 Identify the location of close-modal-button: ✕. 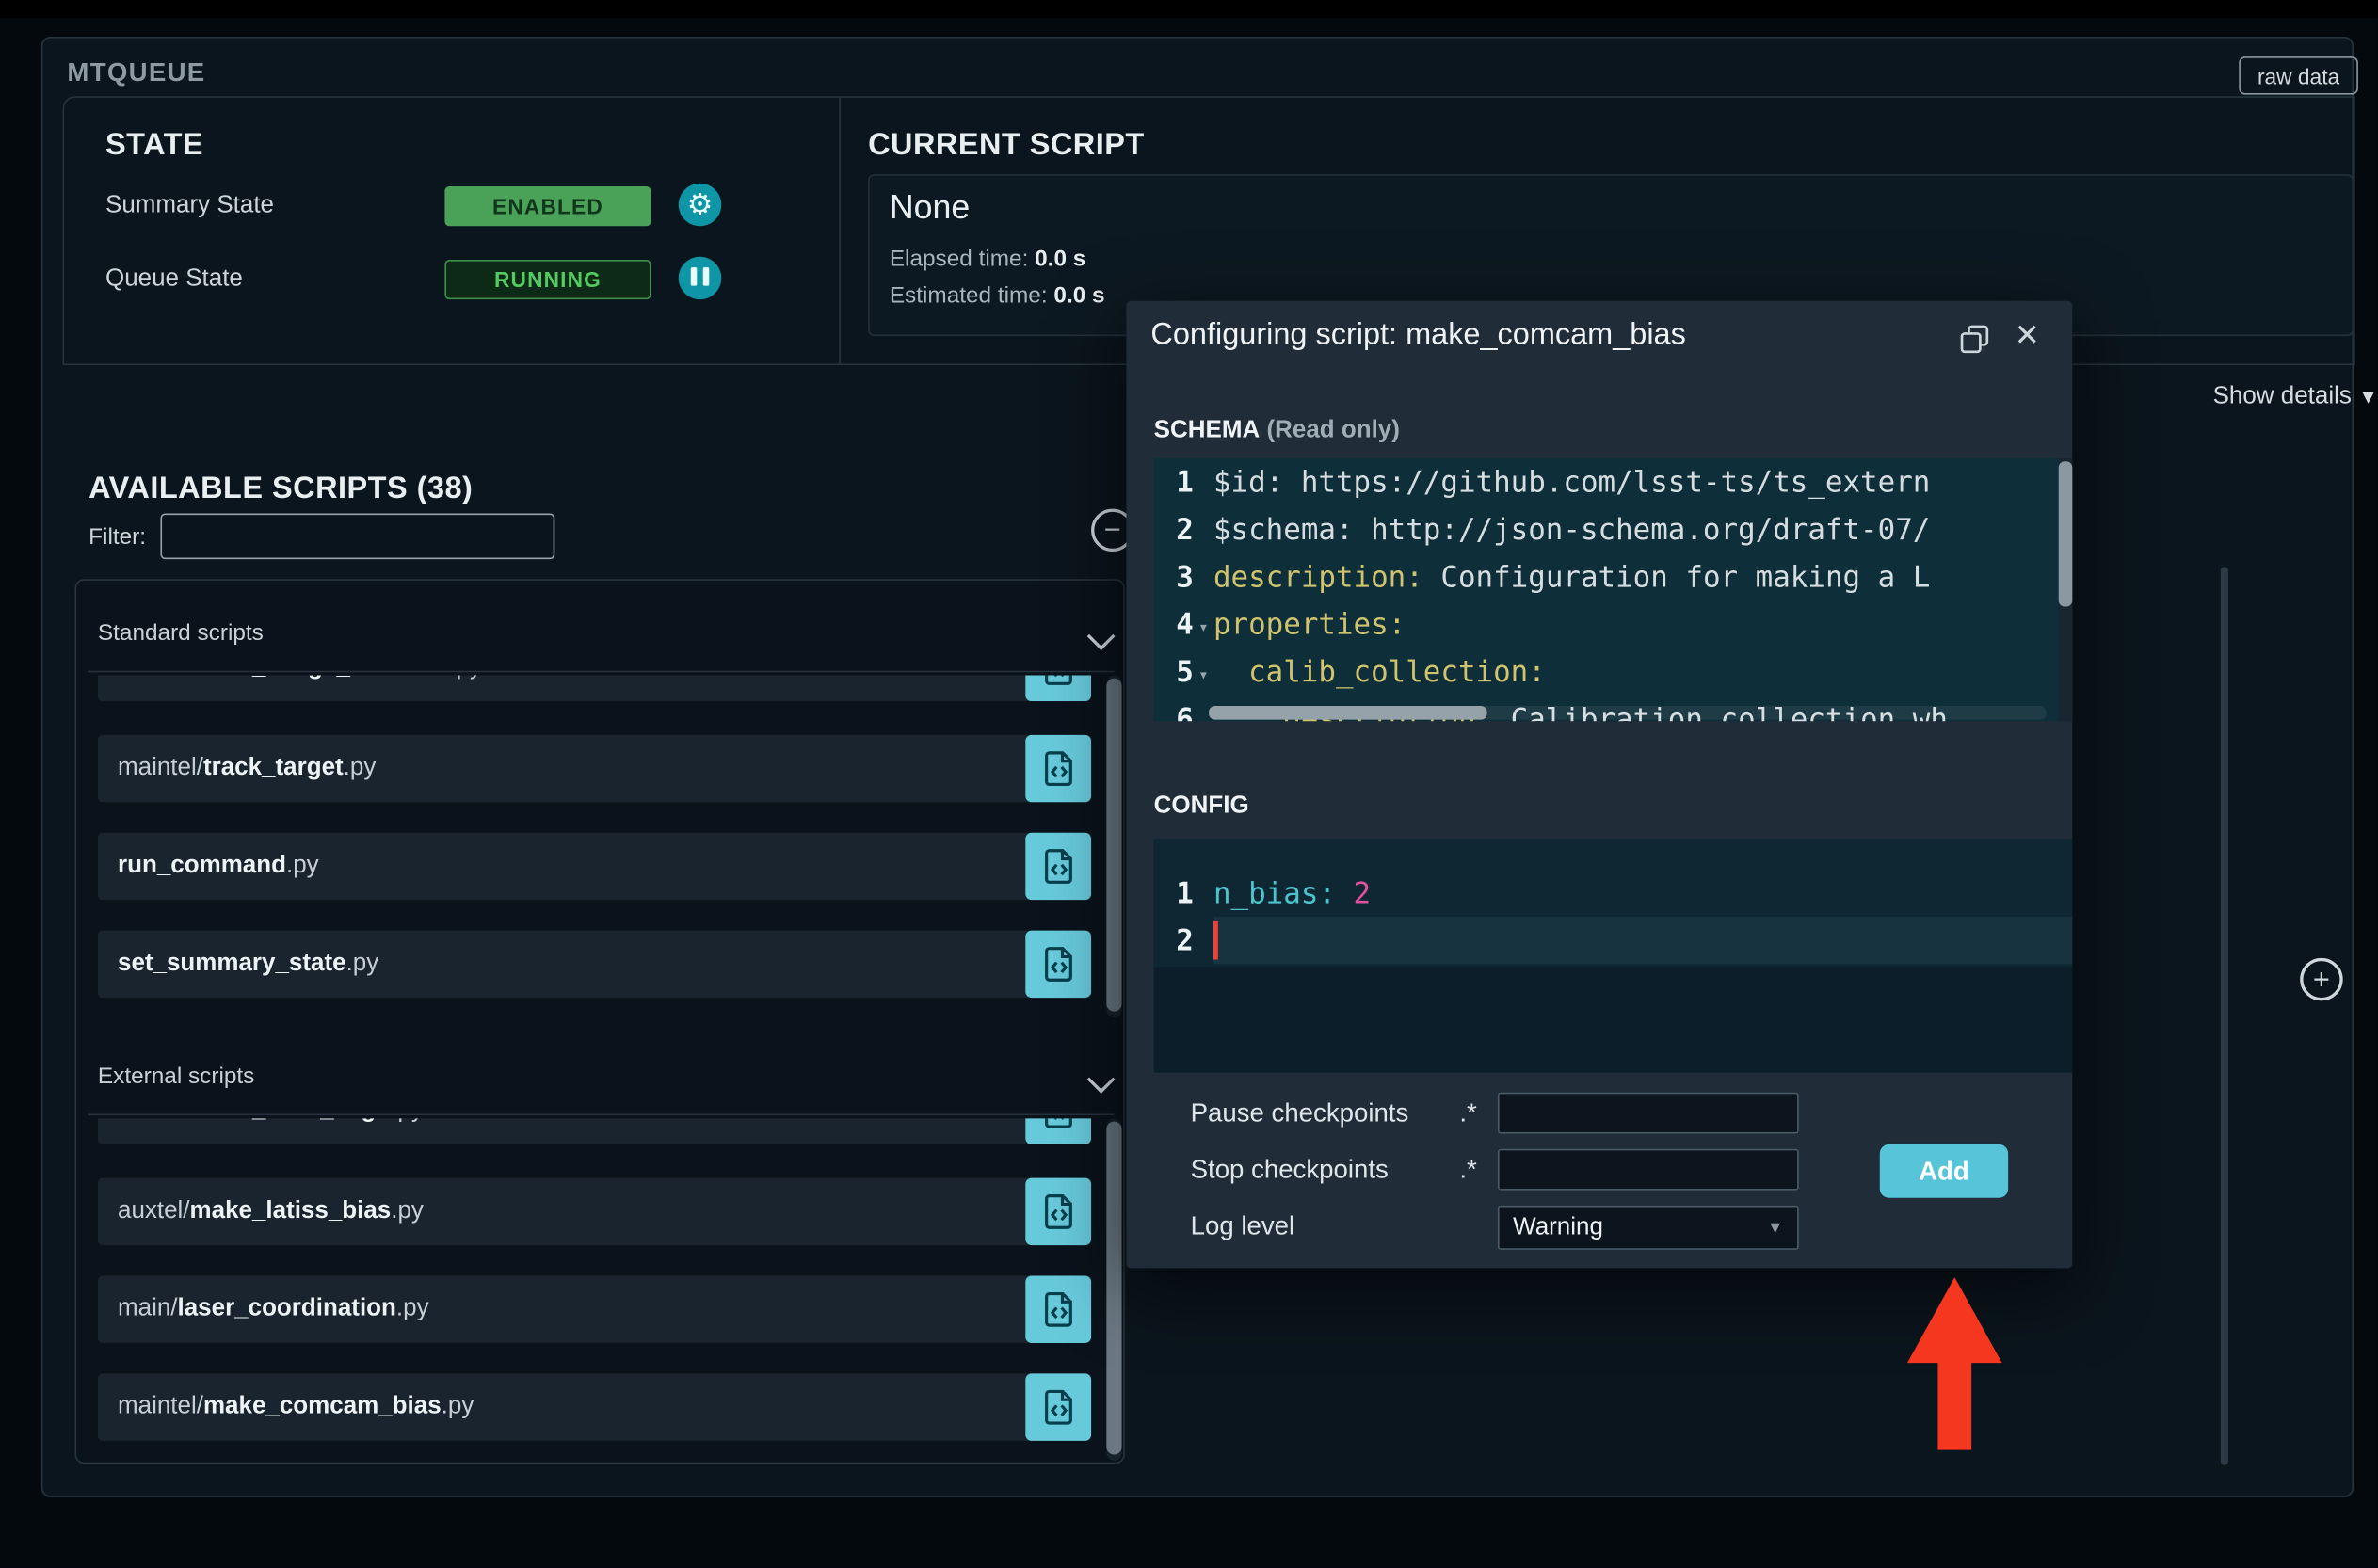
(2027, 336).